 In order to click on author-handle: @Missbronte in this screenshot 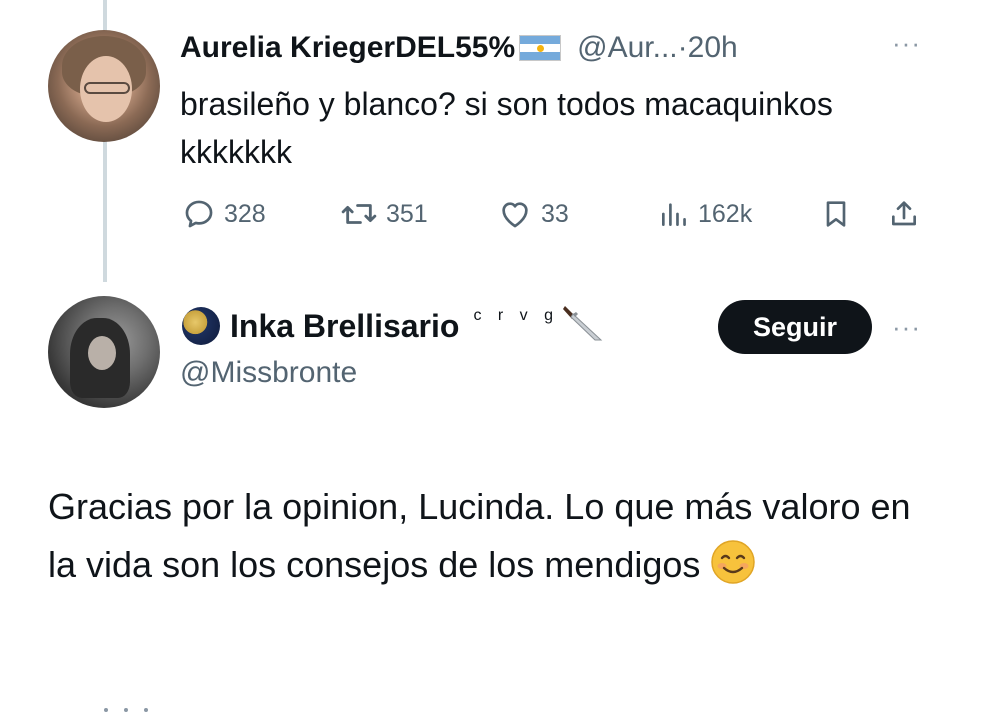, I will do `click(268, 373)`.